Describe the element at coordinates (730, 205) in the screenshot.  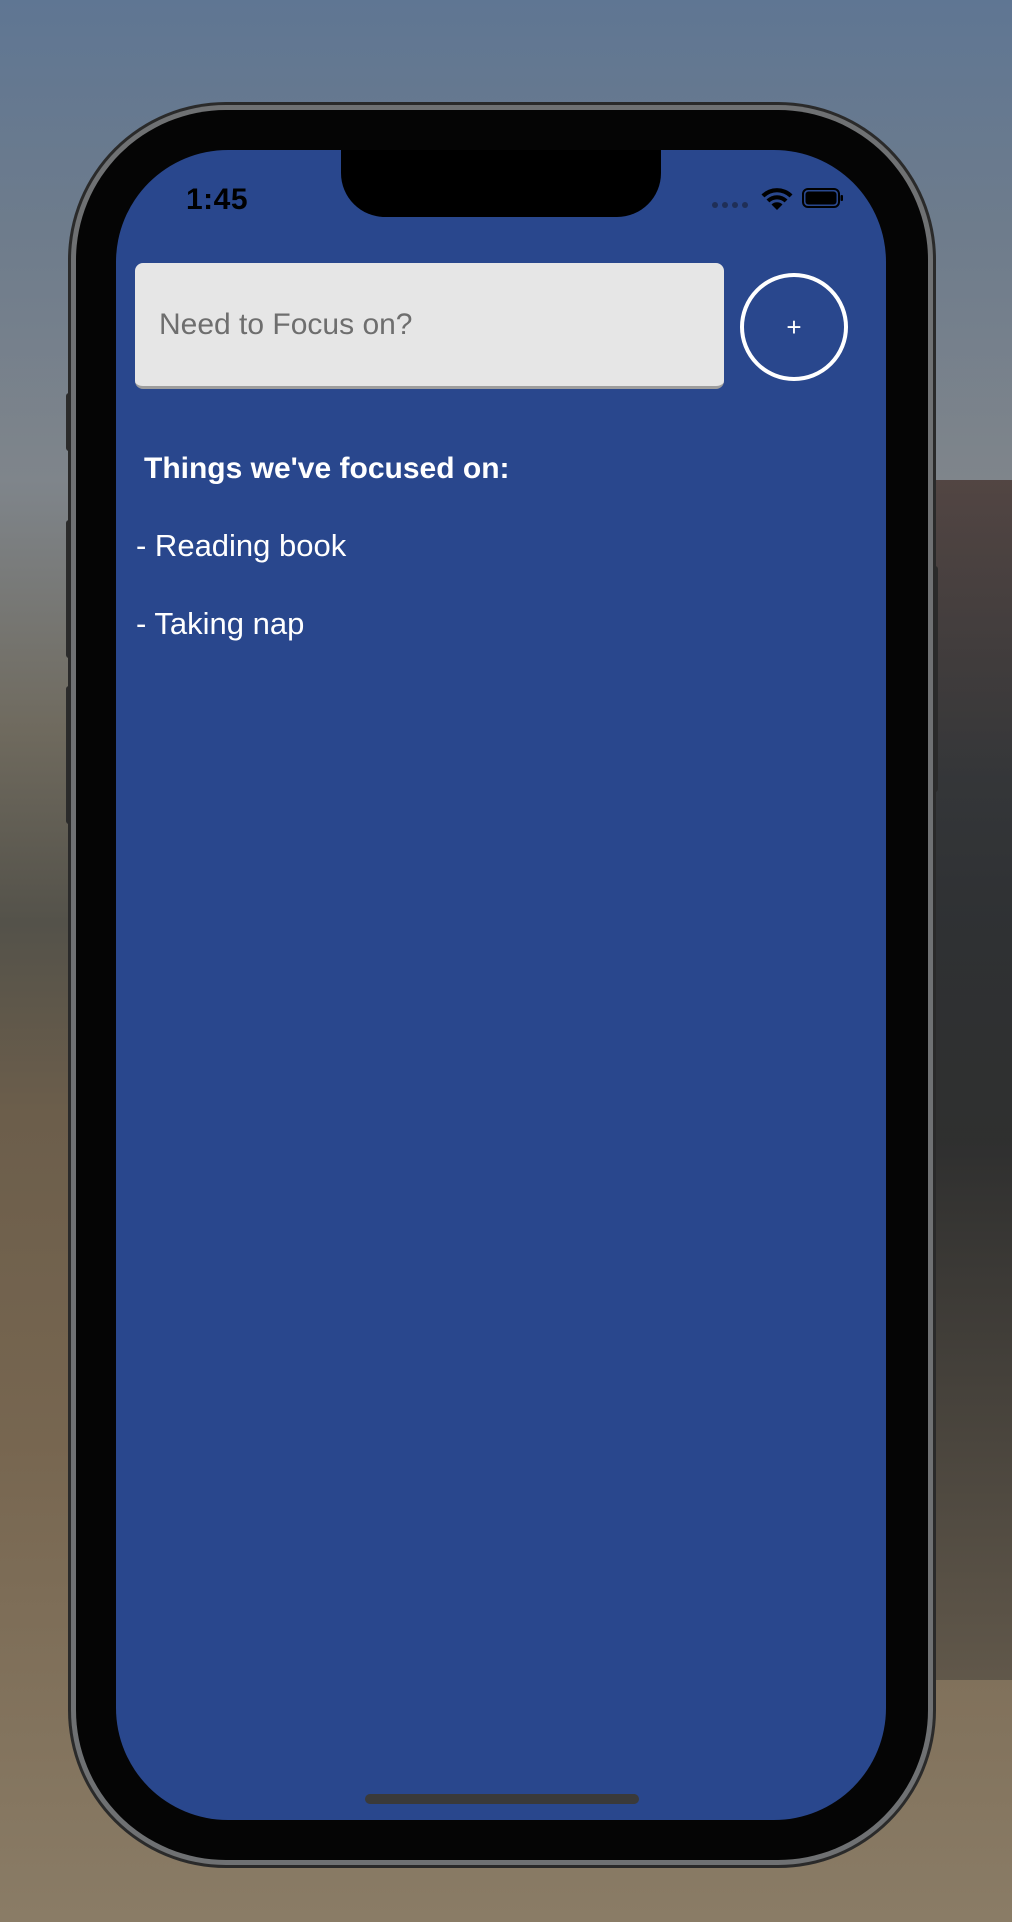
I see `cellular-signal-icon` at that location.